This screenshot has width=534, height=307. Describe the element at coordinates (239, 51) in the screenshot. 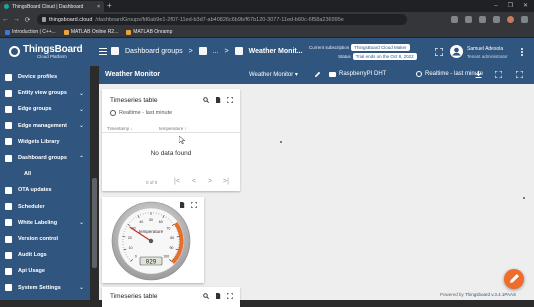

I see `dashboard-icon` at that location.